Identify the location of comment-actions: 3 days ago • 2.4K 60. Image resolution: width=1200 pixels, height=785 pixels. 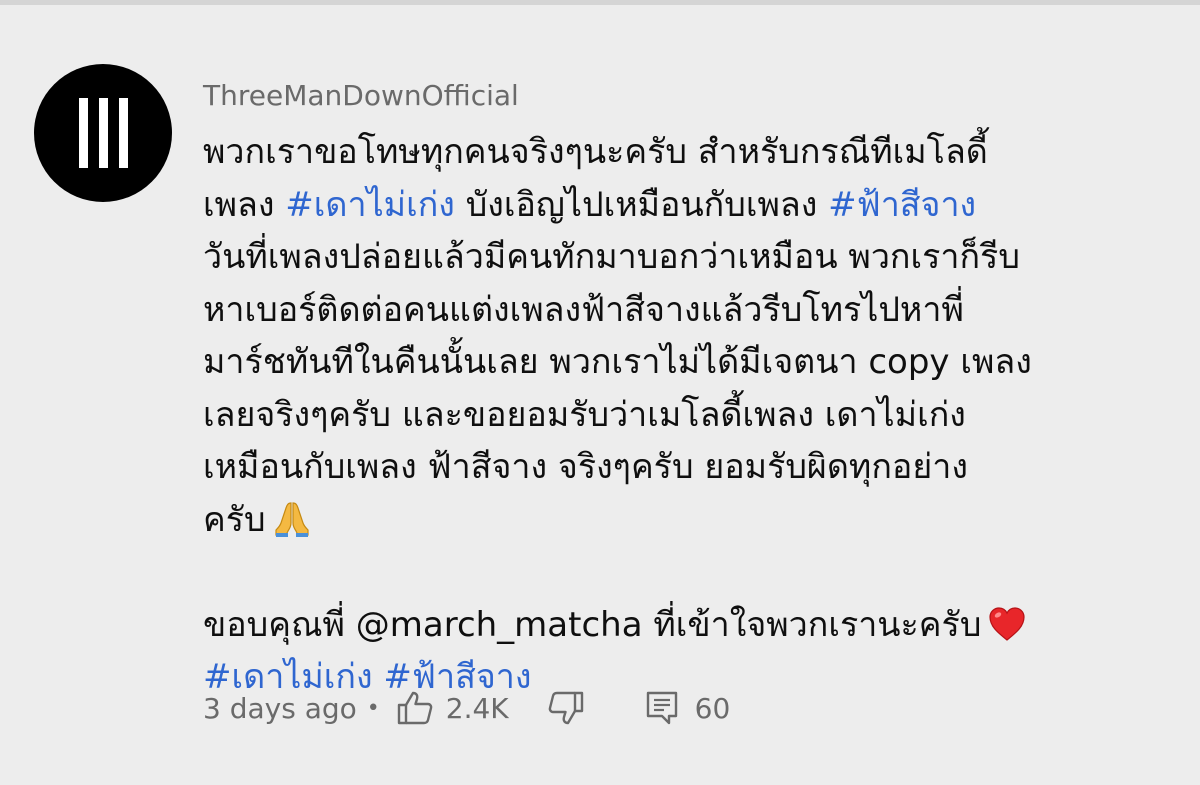
(466, 708).